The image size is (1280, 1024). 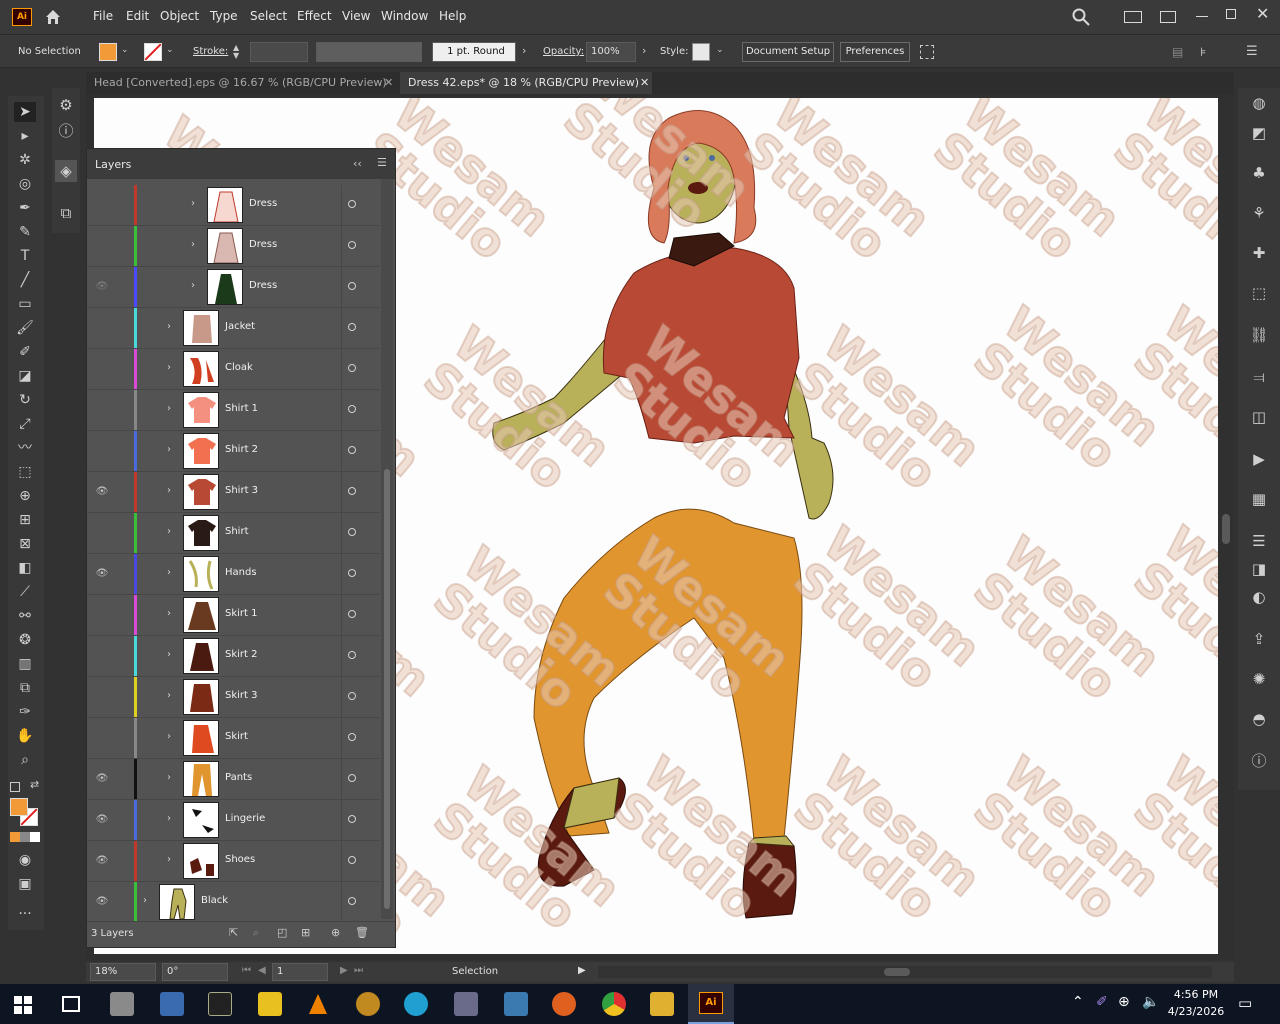 I want to click on pathfinder-icon: ◫, so click(x=1259, y=417).